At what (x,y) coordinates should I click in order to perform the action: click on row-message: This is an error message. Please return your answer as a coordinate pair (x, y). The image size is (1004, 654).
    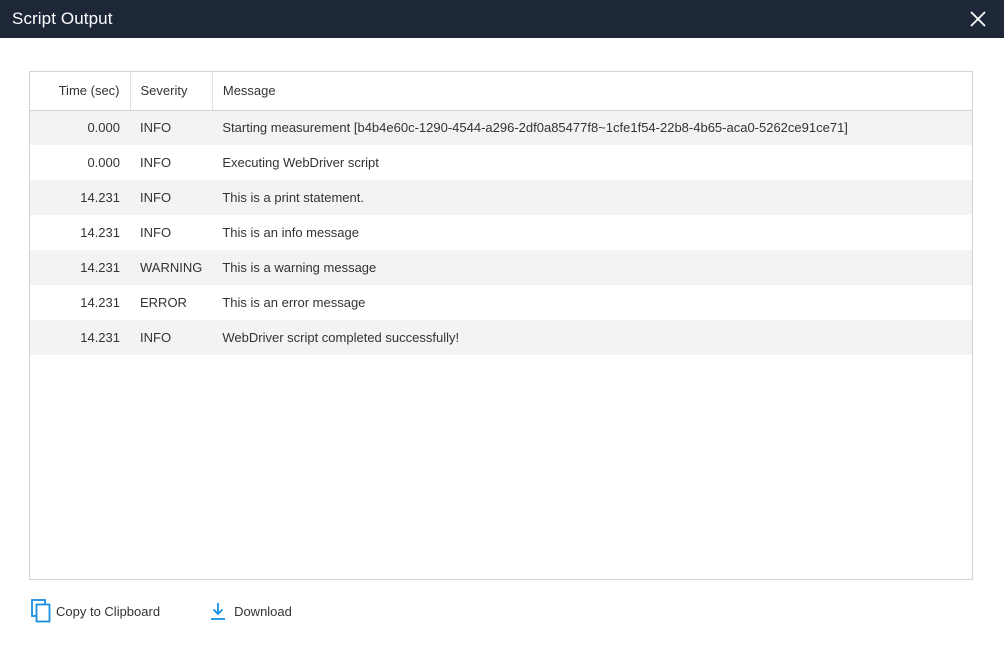
    Looking at the image, I should click on (294, 302).